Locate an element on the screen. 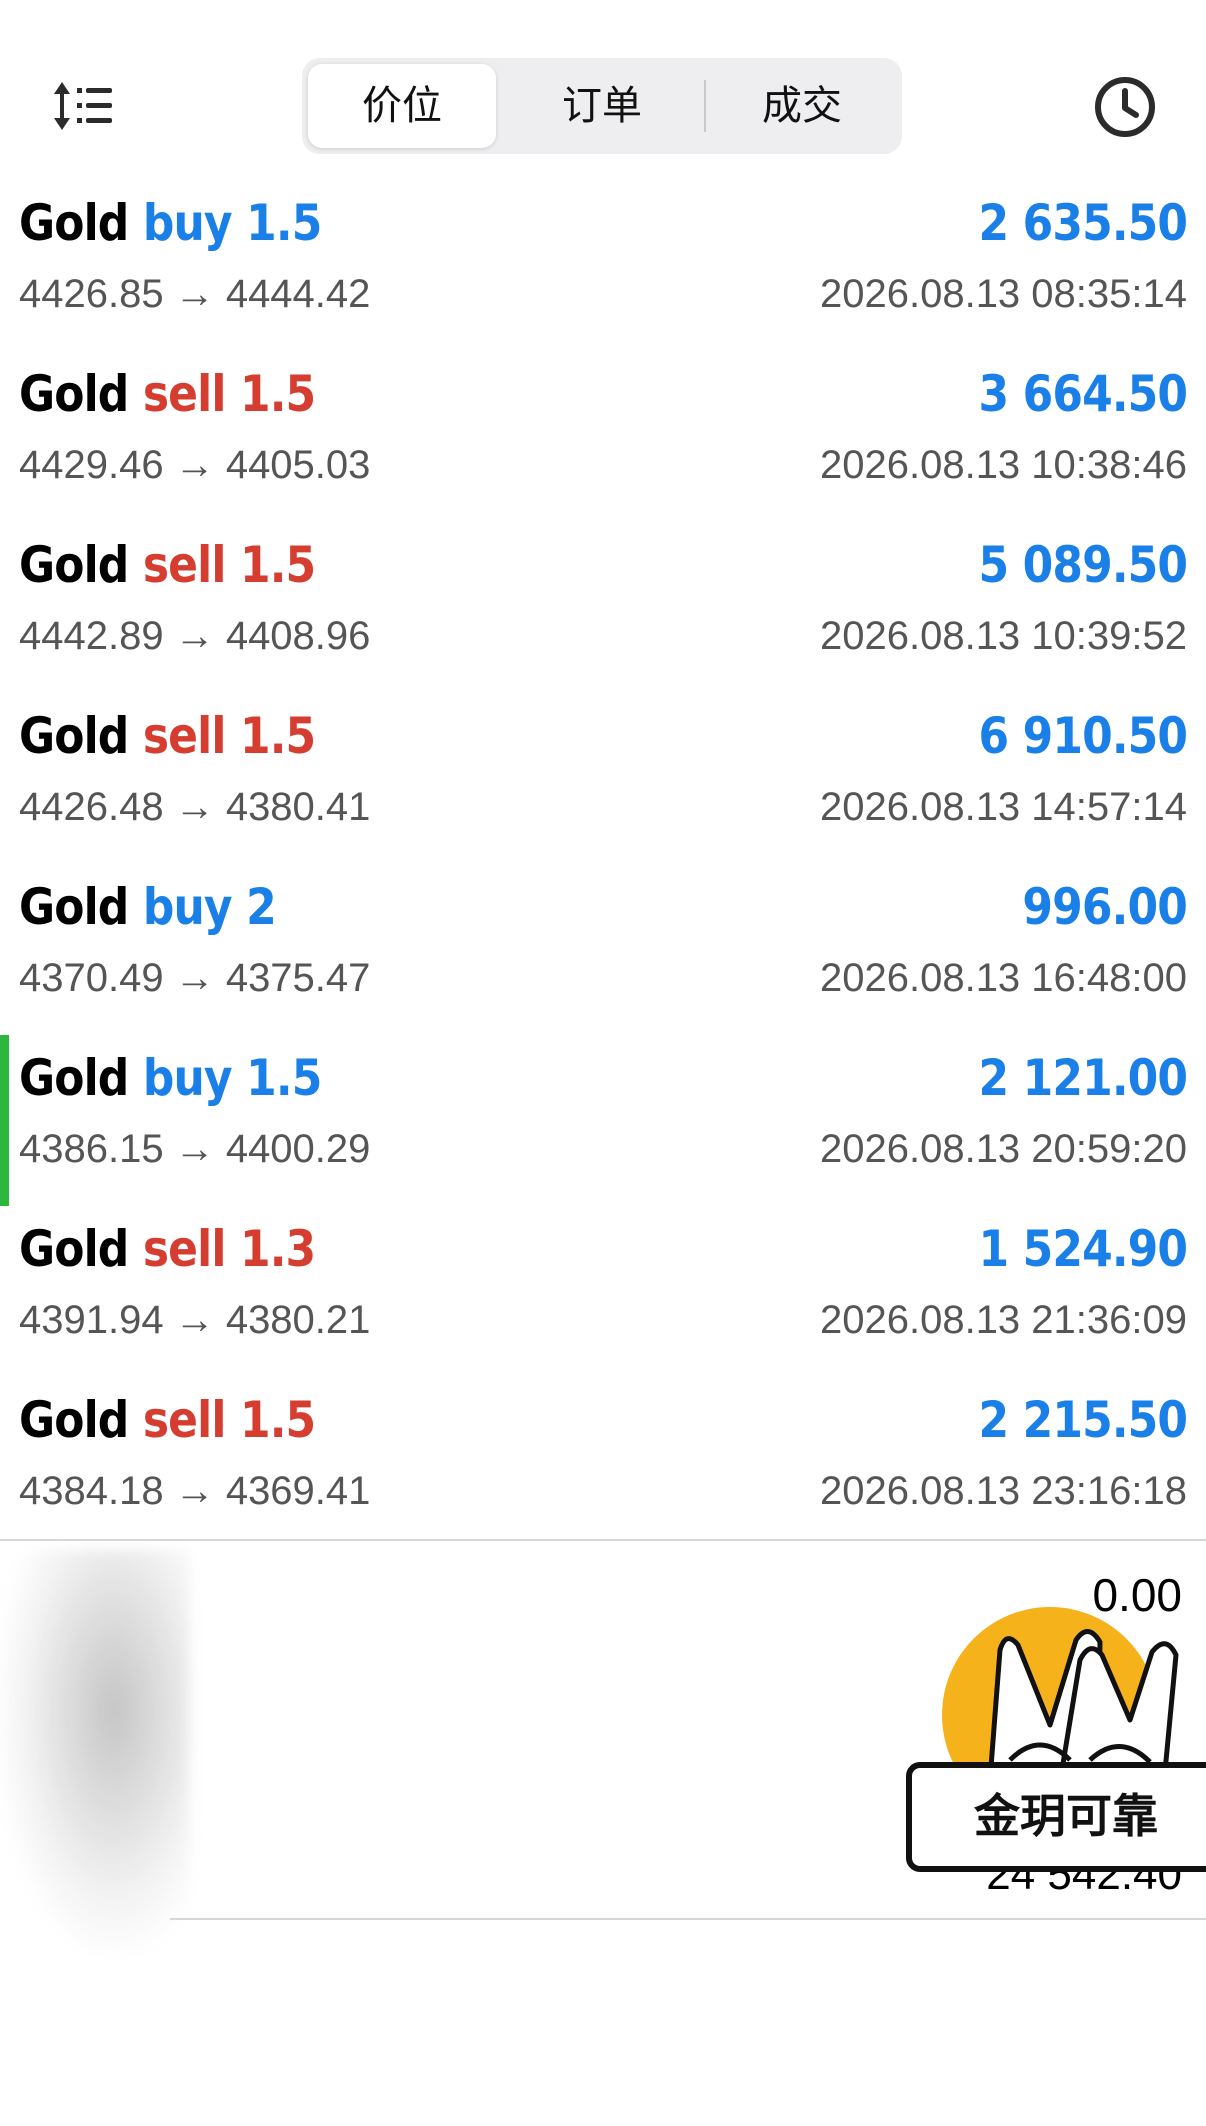 Image resolution: width=1206 pixels, height=2126 pixels. sort-icon is located at coordinates (83, 106).